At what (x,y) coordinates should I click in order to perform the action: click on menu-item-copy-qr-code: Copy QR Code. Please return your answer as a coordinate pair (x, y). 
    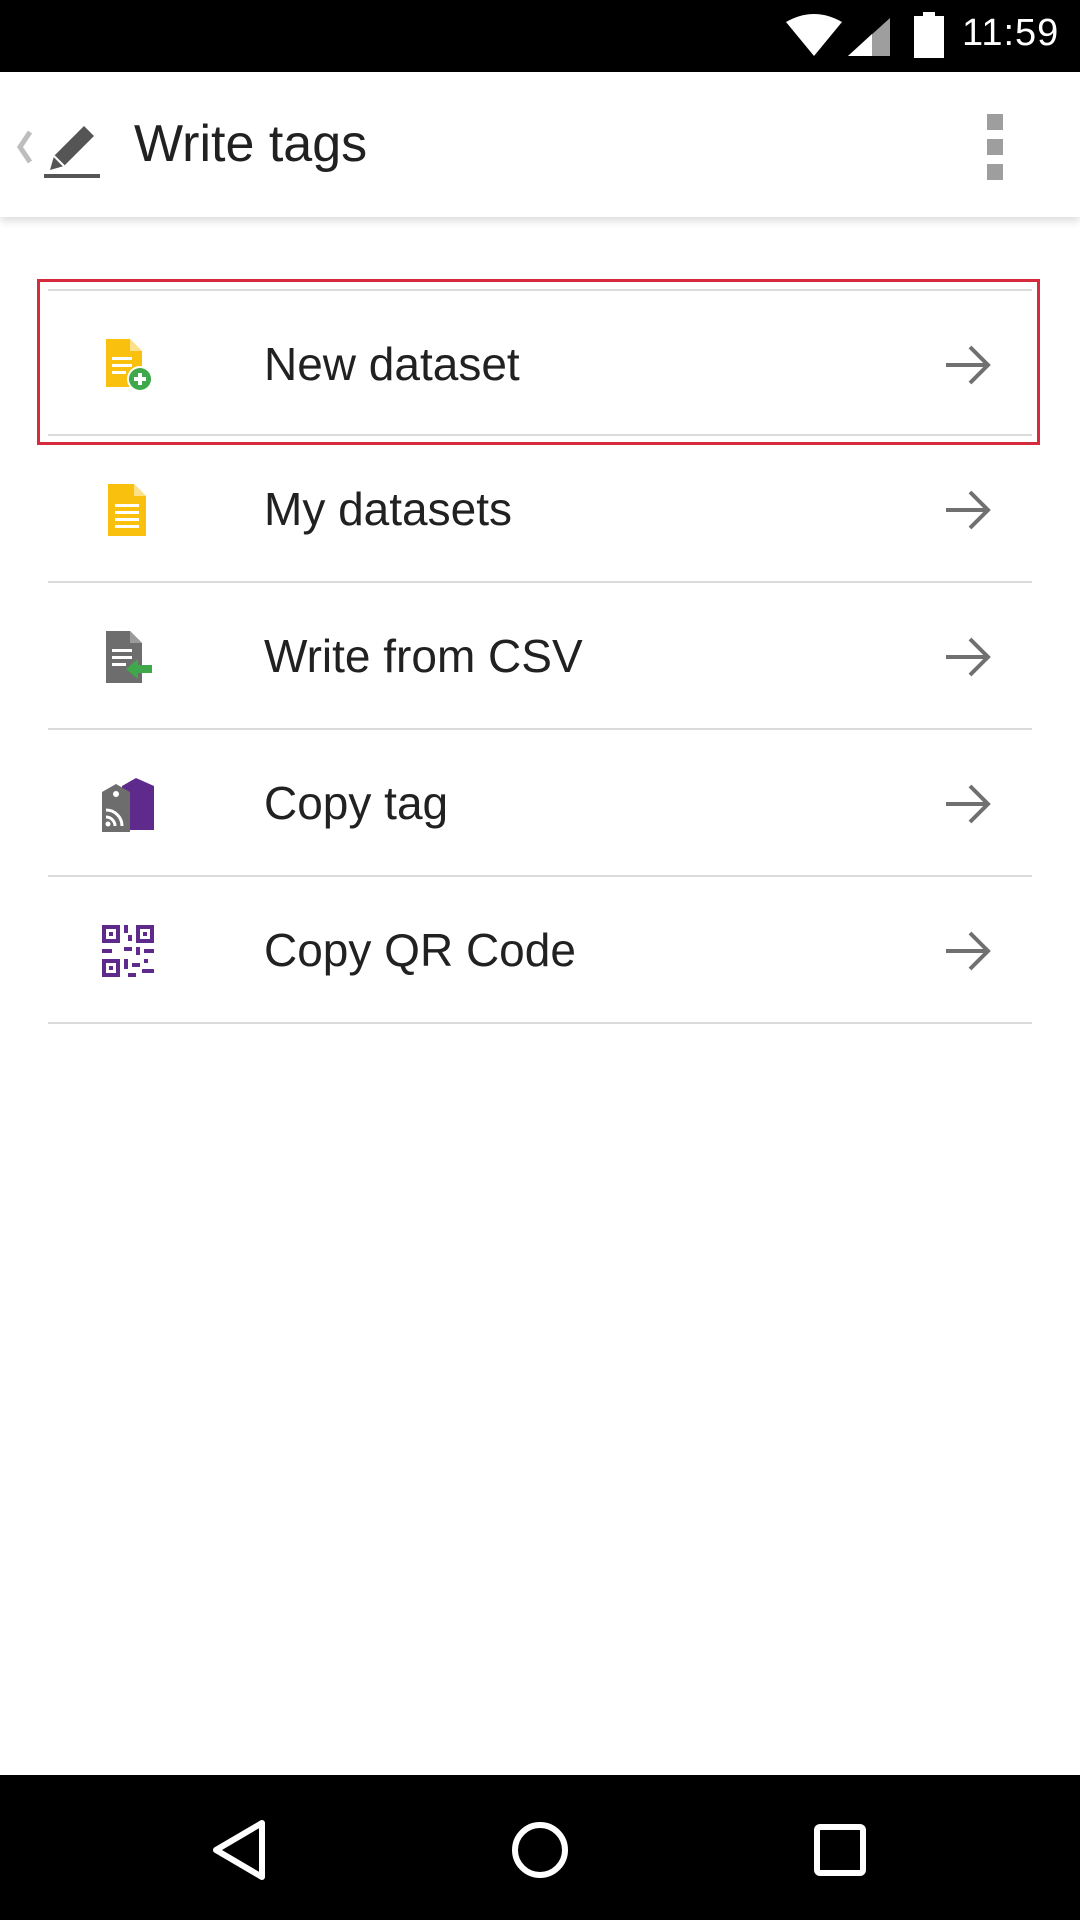
    Looking at the image, I should click on (540, 950).